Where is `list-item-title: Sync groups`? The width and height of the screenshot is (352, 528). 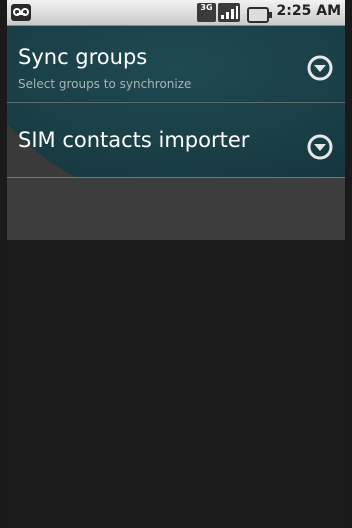
list-item-title: Sync groups is located at coordinates (83, 57).